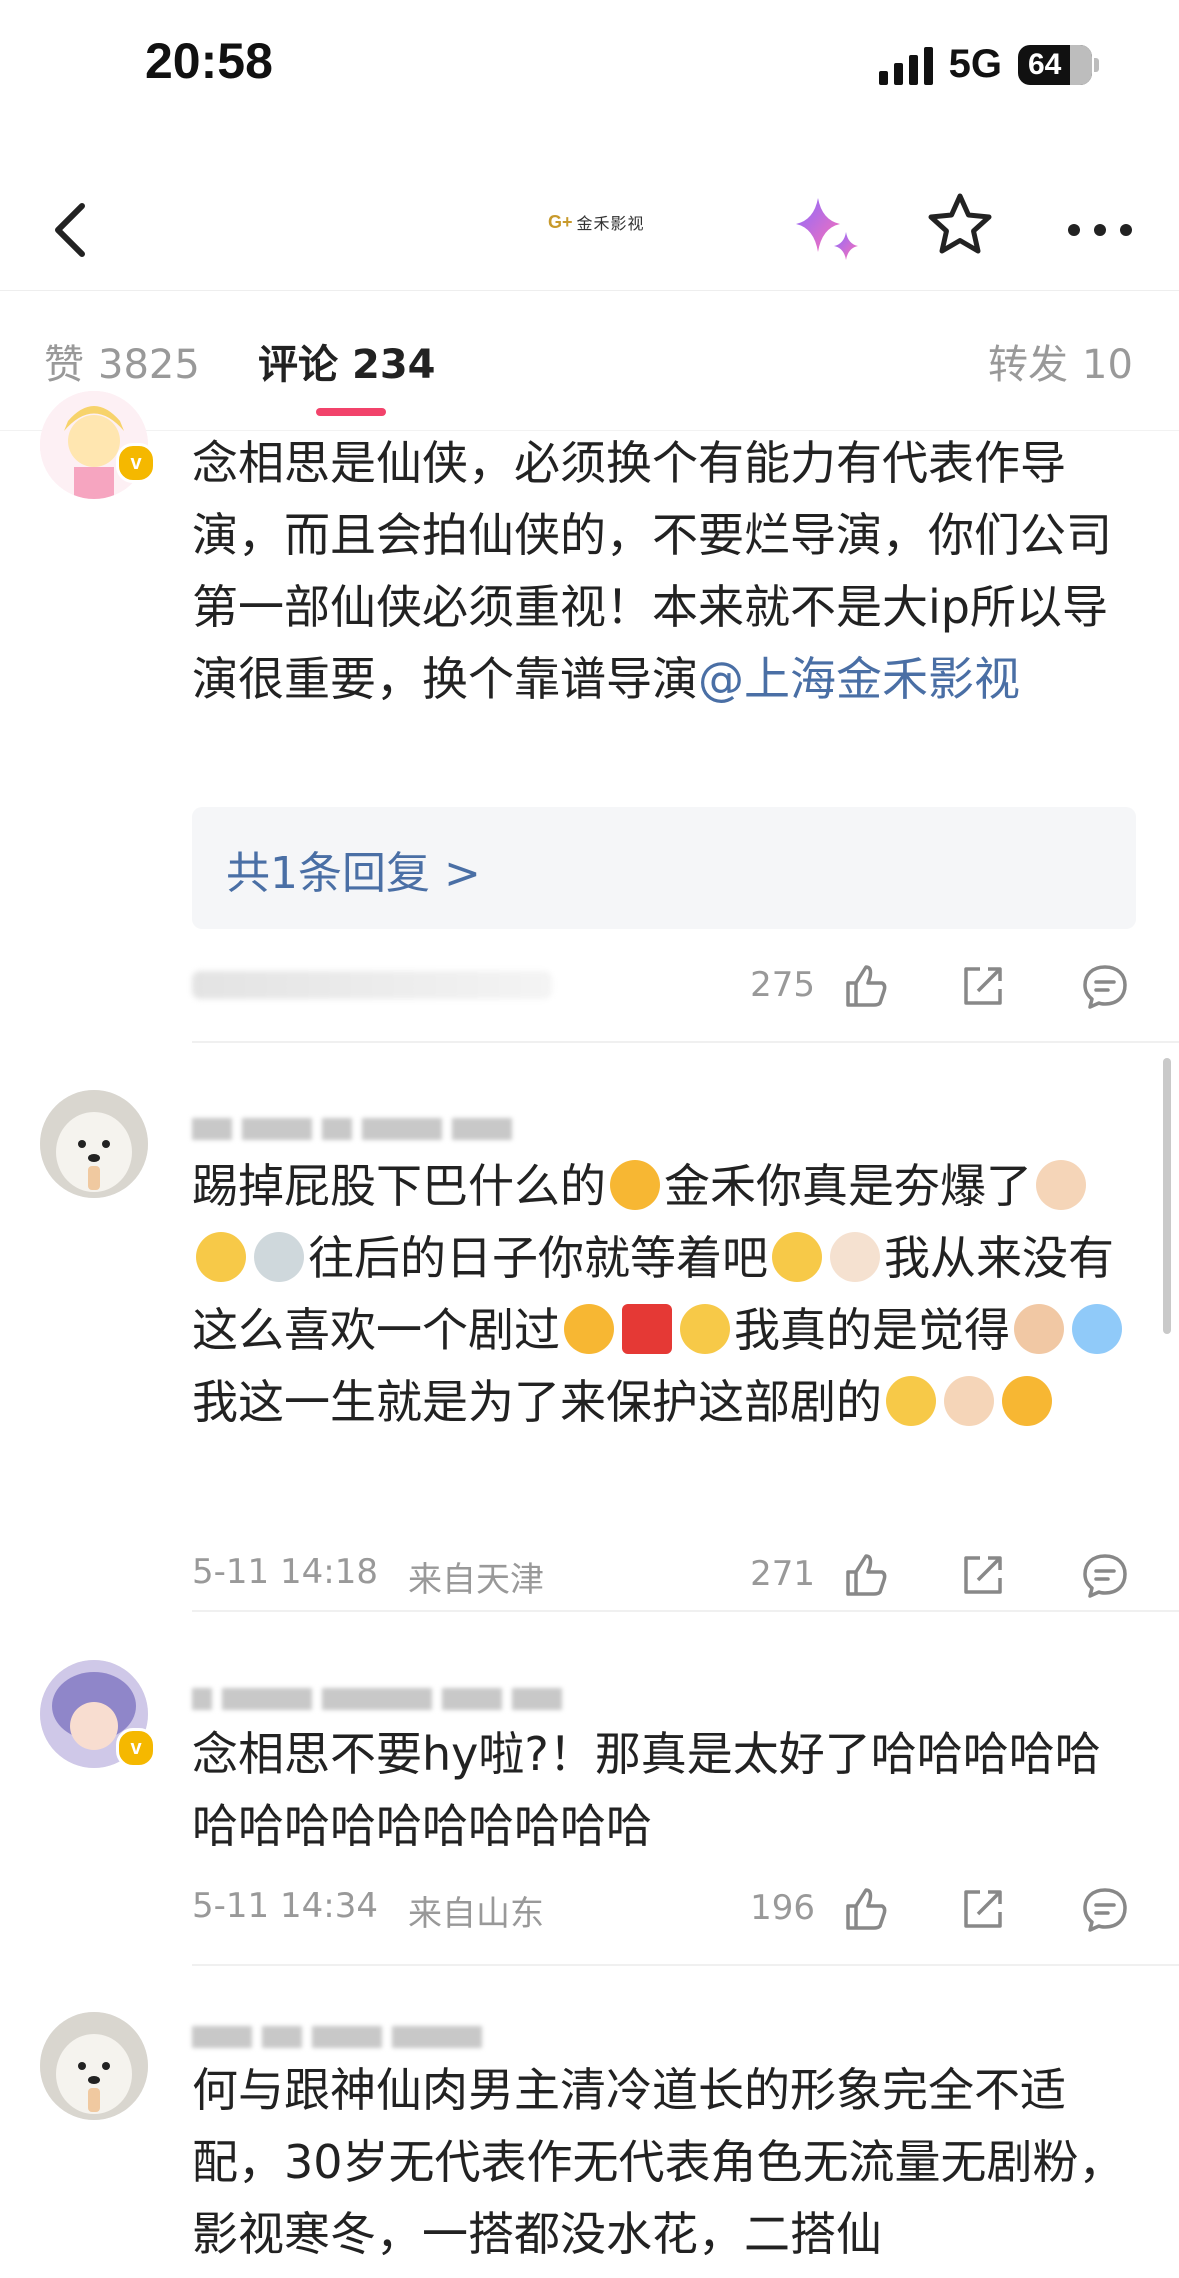  I want to click on comment-date: 5-11 14:18, so click(285, 1572).